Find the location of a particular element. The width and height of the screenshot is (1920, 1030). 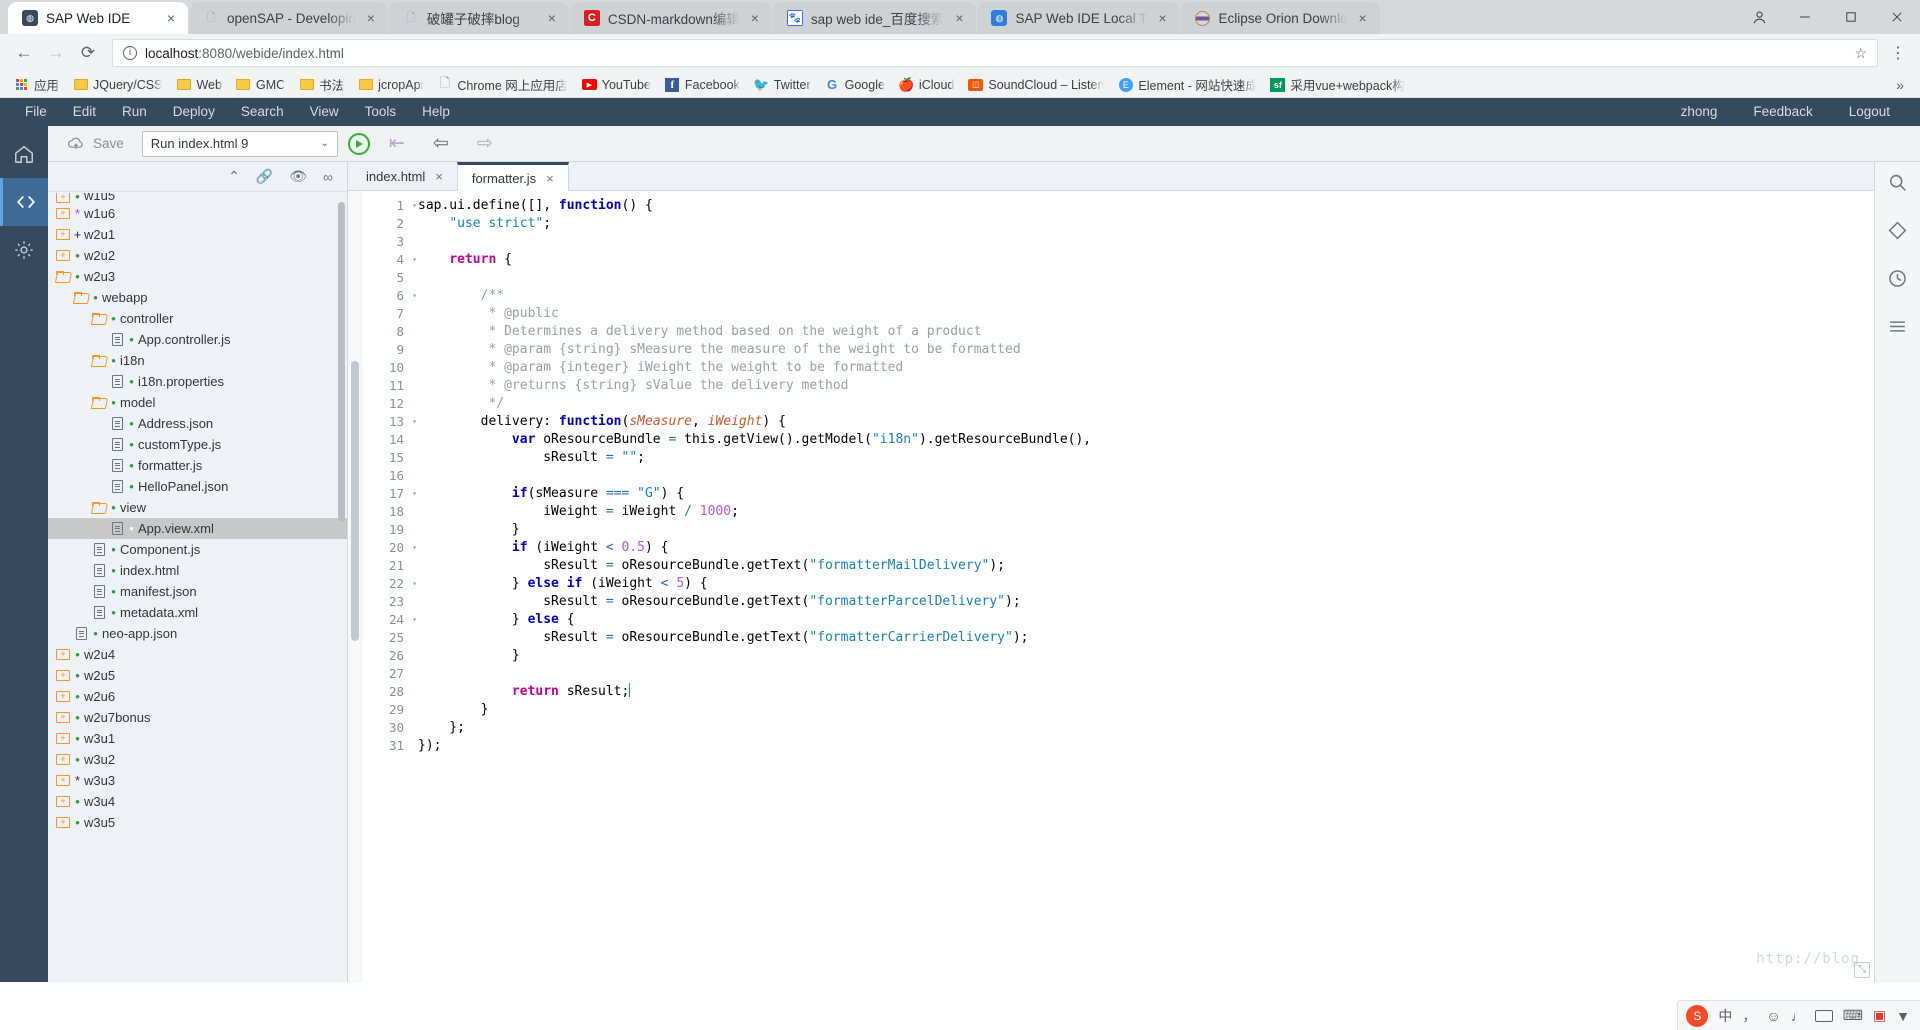

tree-item-w1u5: + • w1u5 is located at coordinates (197, 198).